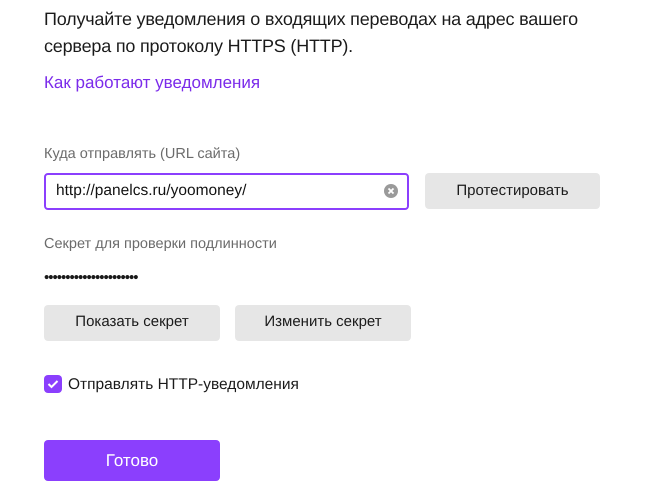 This screenshot has width=662, height=494. Describe the element at coordinates (226, 191) in the screenshot. I see `url-field: http://panelcs.ru/yoomoney/` at that location.